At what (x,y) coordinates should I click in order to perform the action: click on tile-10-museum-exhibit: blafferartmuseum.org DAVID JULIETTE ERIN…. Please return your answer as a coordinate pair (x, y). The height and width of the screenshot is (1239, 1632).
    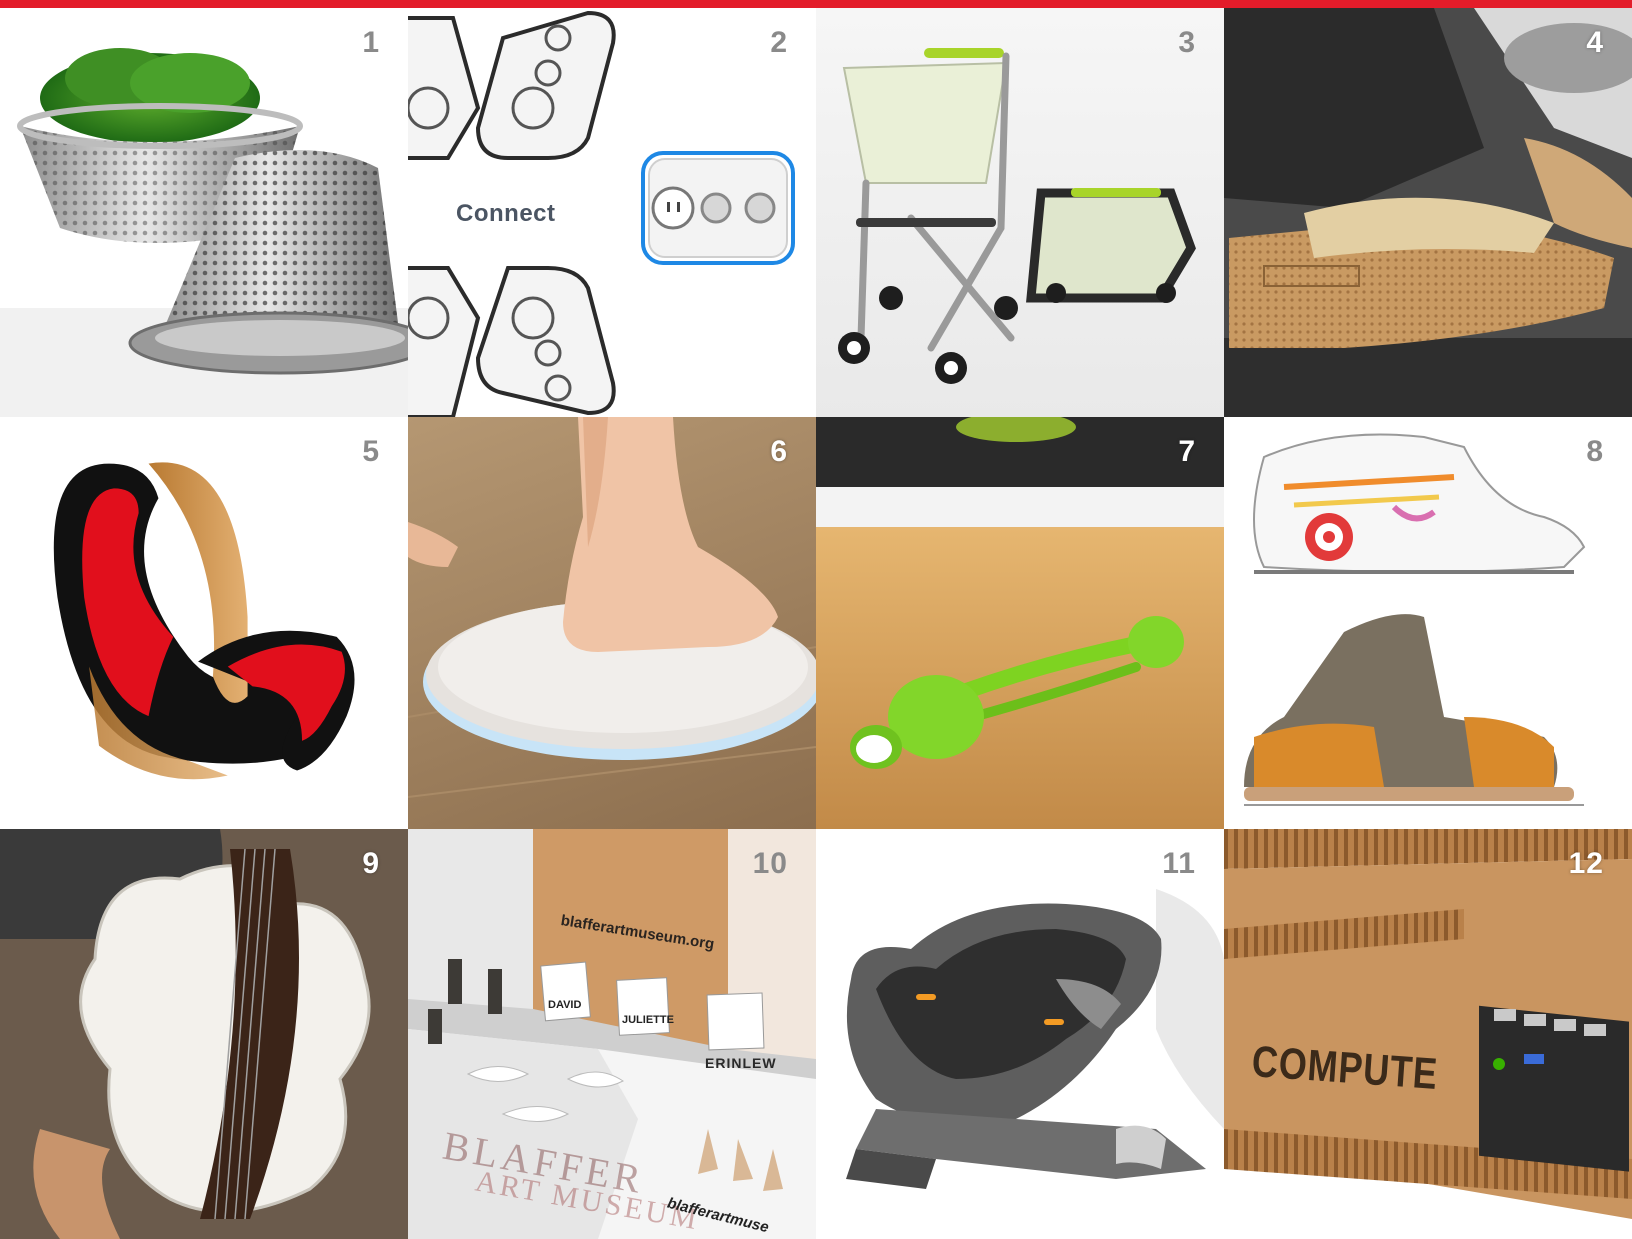
    Looking at the image, I should click on (612, 1034).